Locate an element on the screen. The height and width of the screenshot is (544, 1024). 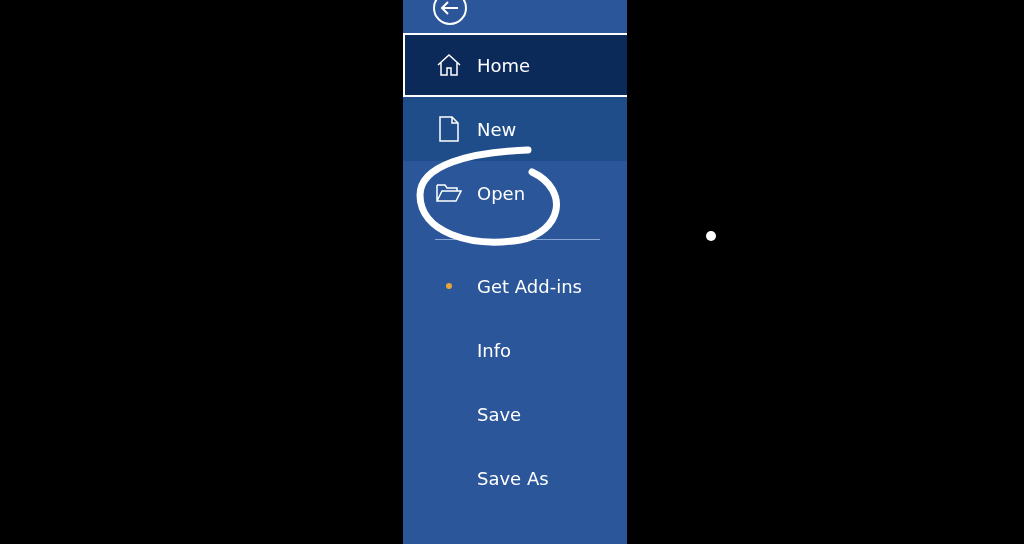
menu-item: Save is located at coordinates (515, 414).